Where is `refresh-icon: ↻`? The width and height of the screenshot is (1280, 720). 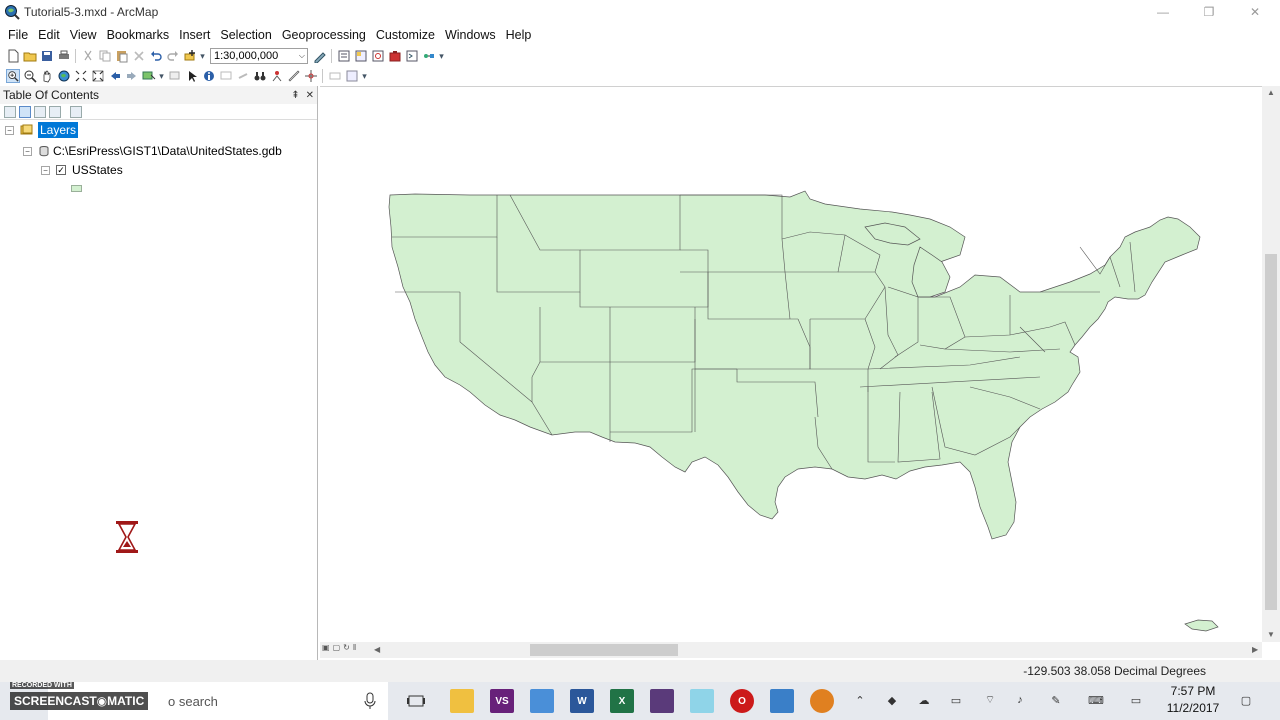 refresh-icon: ↻ is located at coordinates (346, 647).